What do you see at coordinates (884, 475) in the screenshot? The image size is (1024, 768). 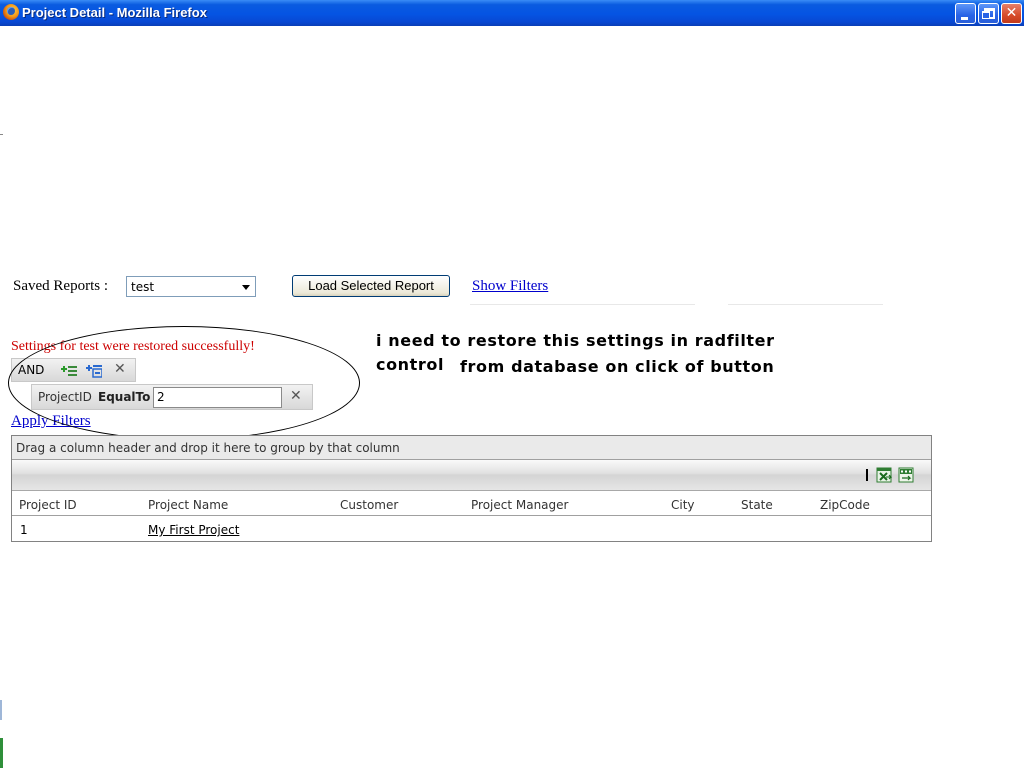 I see `export-excel-icon` at bounding box center [884, 475].